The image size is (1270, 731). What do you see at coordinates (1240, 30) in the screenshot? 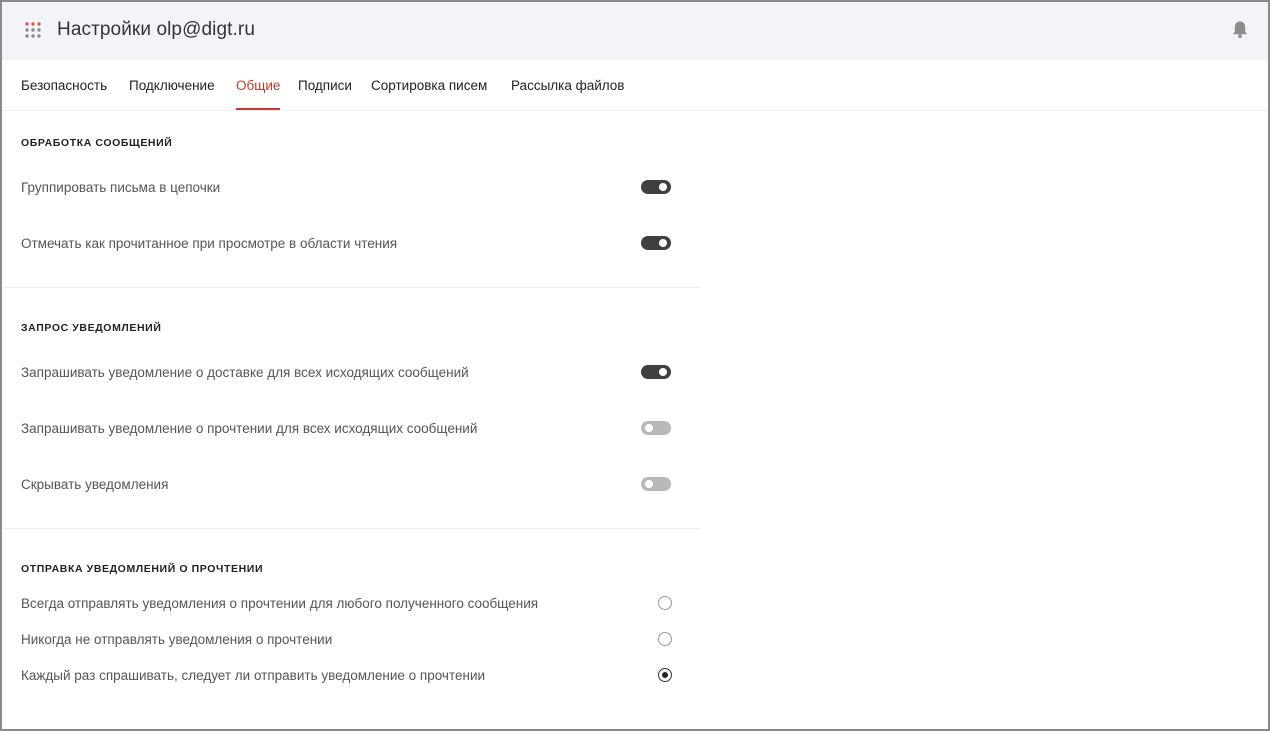
I see `bell-icon` at bounding box center [1240, 30].